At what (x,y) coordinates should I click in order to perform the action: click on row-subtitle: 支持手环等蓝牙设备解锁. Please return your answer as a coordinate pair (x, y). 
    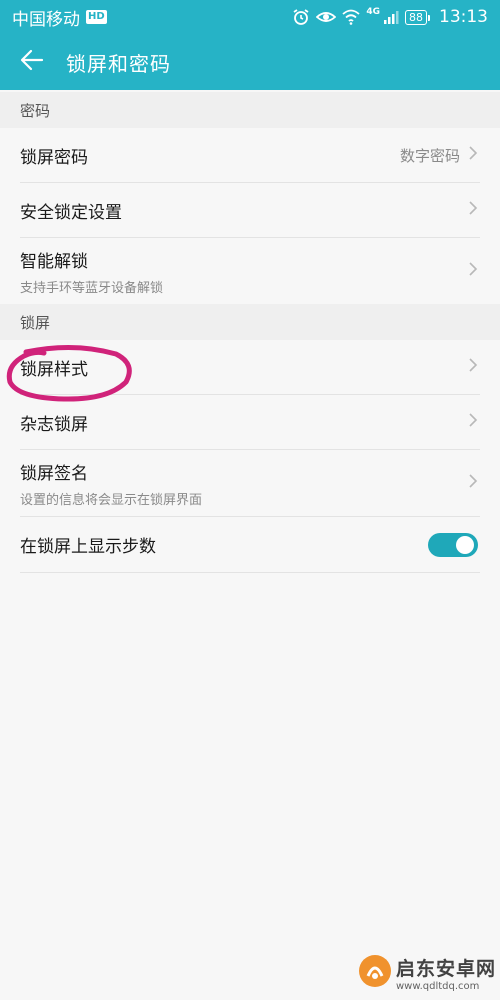
    Looking at the image, I should click on (92, 288).